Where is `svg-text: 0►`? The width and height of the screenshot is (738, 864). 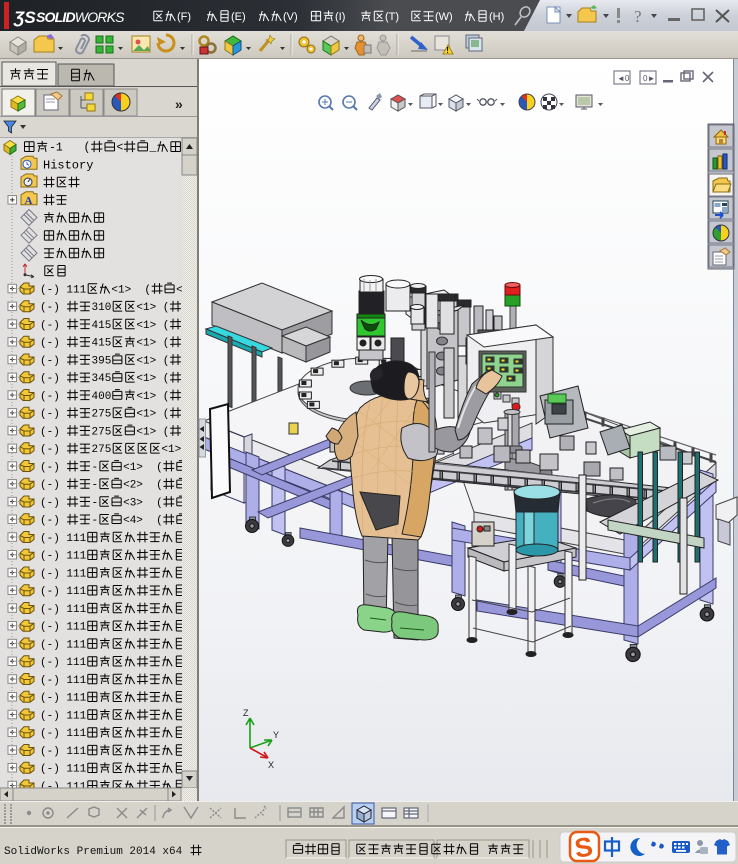 svg-text: 0► is located at coordinates (649, 78).